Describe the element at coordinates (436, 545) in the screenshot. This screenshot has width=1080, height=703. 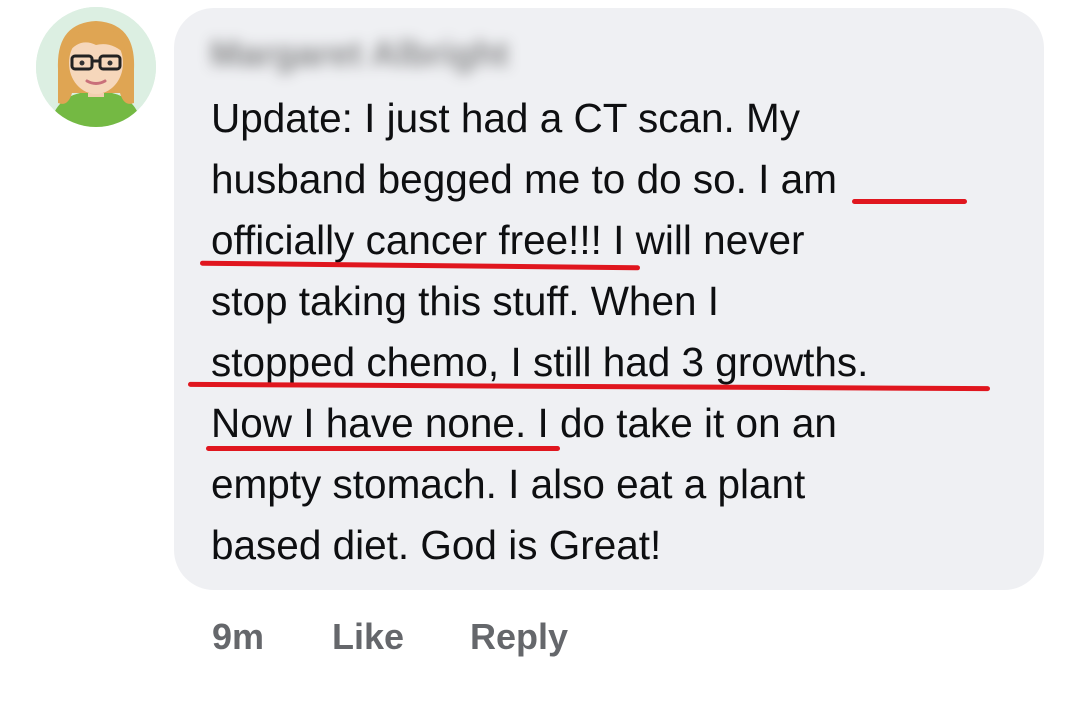
I see `comment-line: based diet. God is Great!` at that location.